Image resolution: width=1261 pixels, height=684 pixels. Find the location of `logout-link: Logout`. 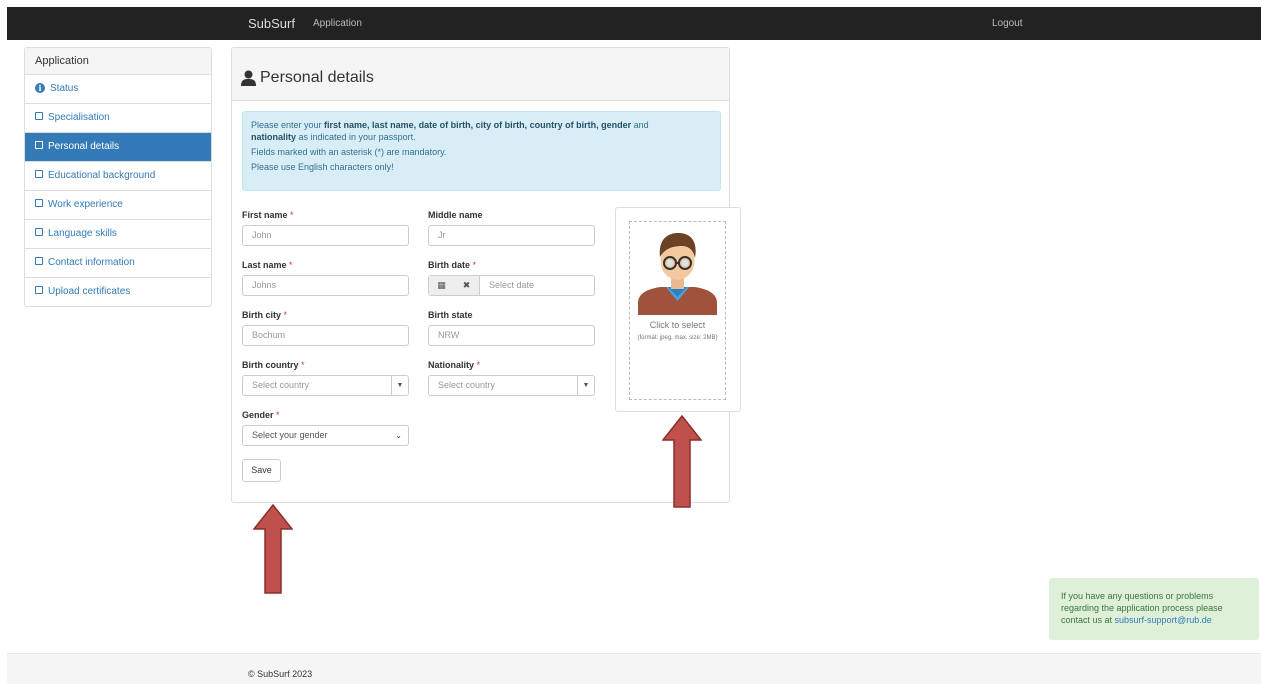

logout-link: Logout is located at coordinates (1007, 23).